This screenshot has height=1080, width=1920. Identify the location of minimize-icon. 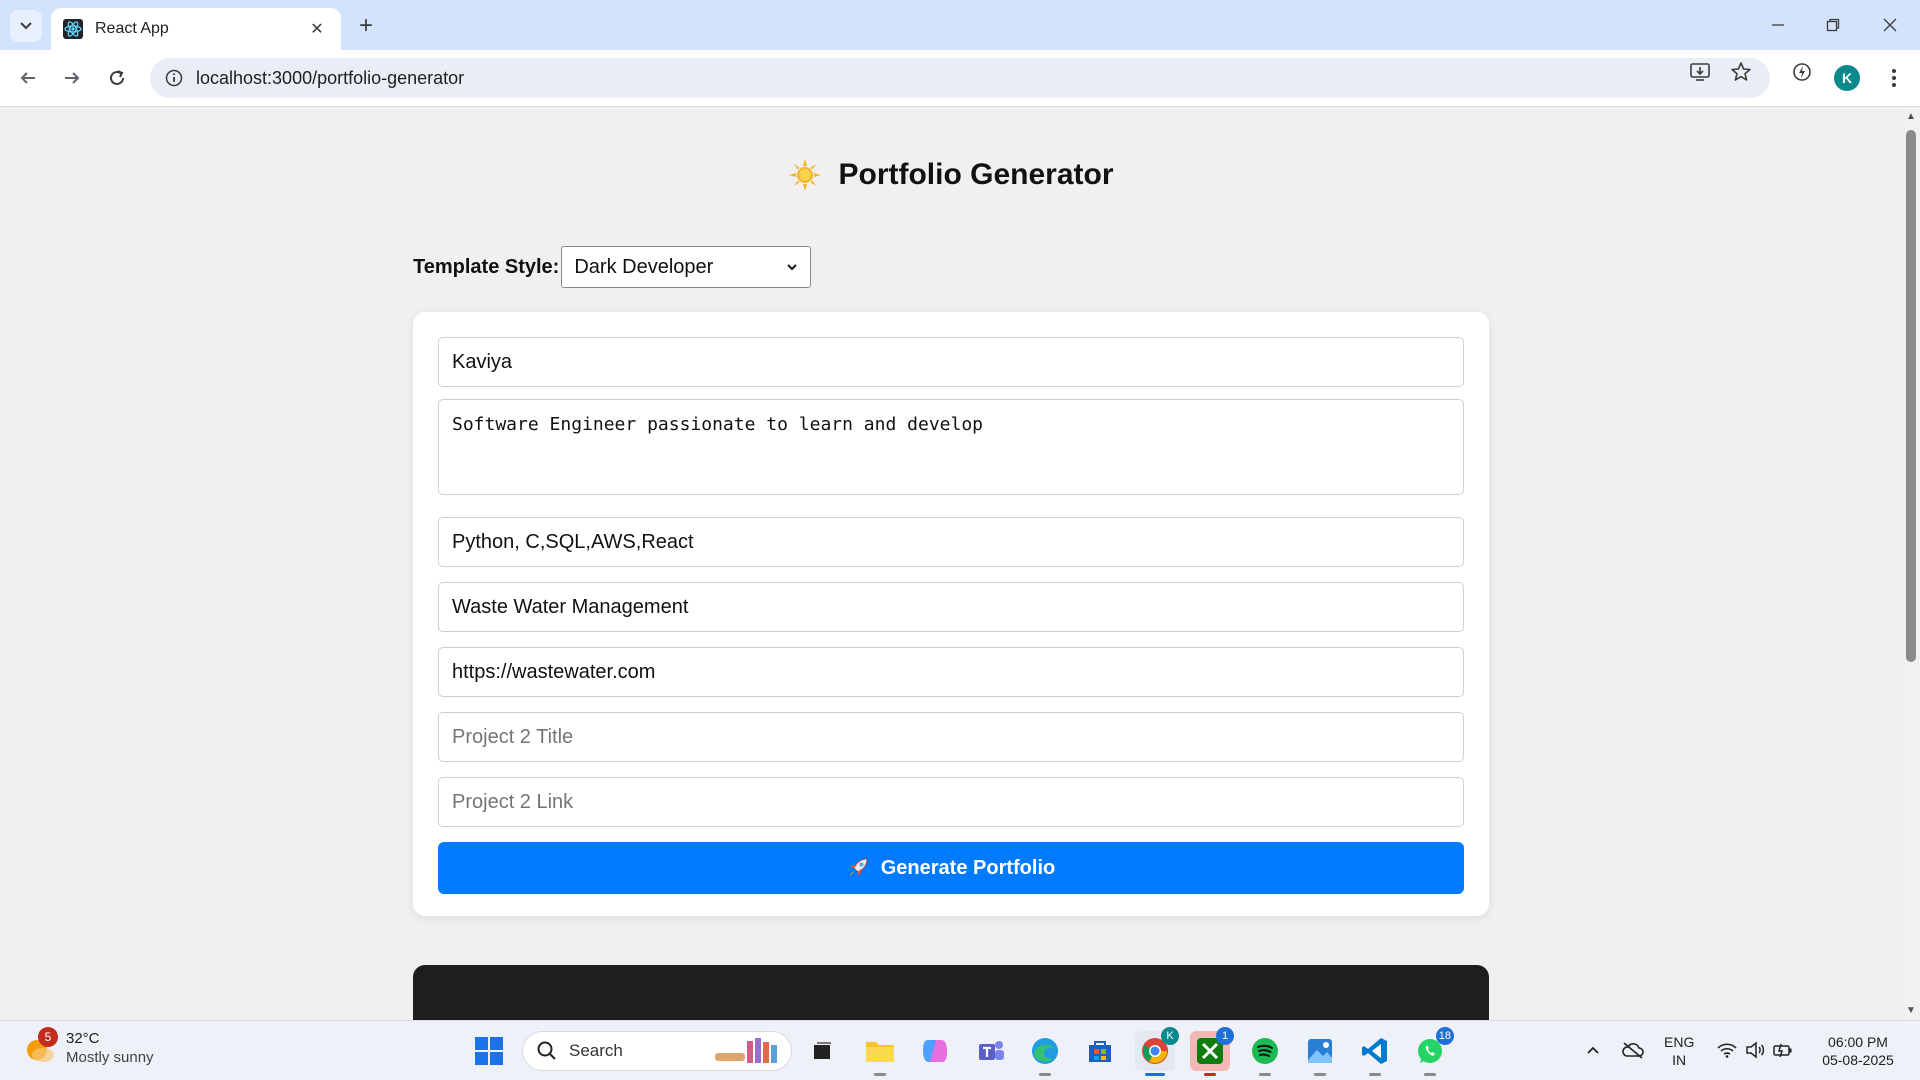
(1778, 25).